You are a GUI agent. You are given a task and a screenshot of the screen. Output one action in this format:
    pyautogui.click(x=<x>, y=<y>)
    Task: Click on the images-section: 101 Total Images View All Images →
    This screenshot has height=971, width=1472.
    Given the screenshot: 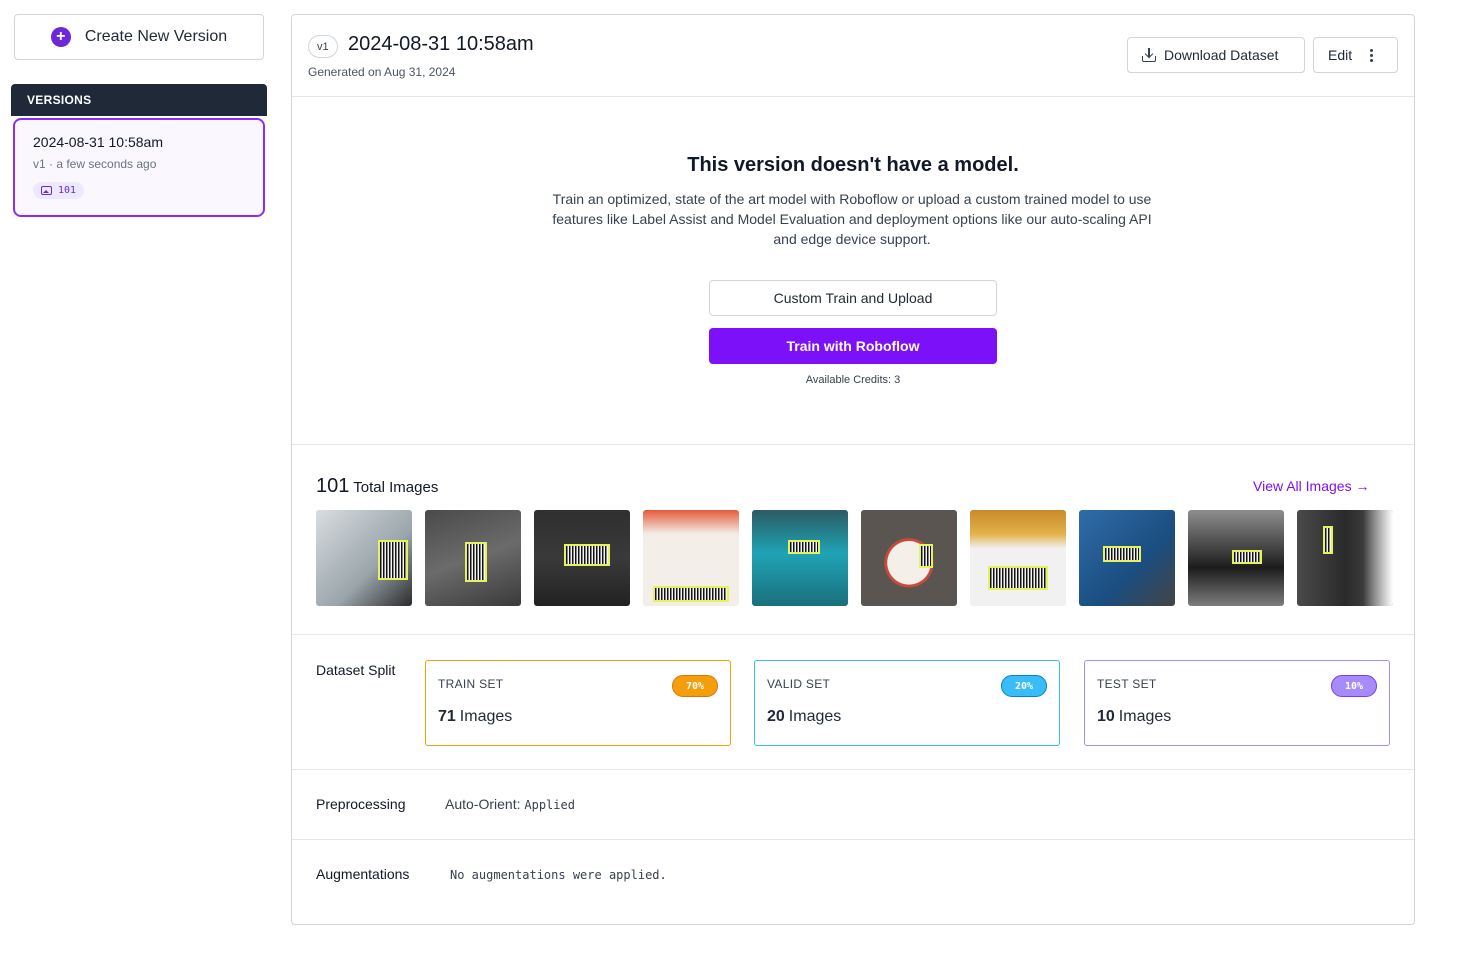 What is the action you would take?
    pyautogui.click(x=853, y=540)
    